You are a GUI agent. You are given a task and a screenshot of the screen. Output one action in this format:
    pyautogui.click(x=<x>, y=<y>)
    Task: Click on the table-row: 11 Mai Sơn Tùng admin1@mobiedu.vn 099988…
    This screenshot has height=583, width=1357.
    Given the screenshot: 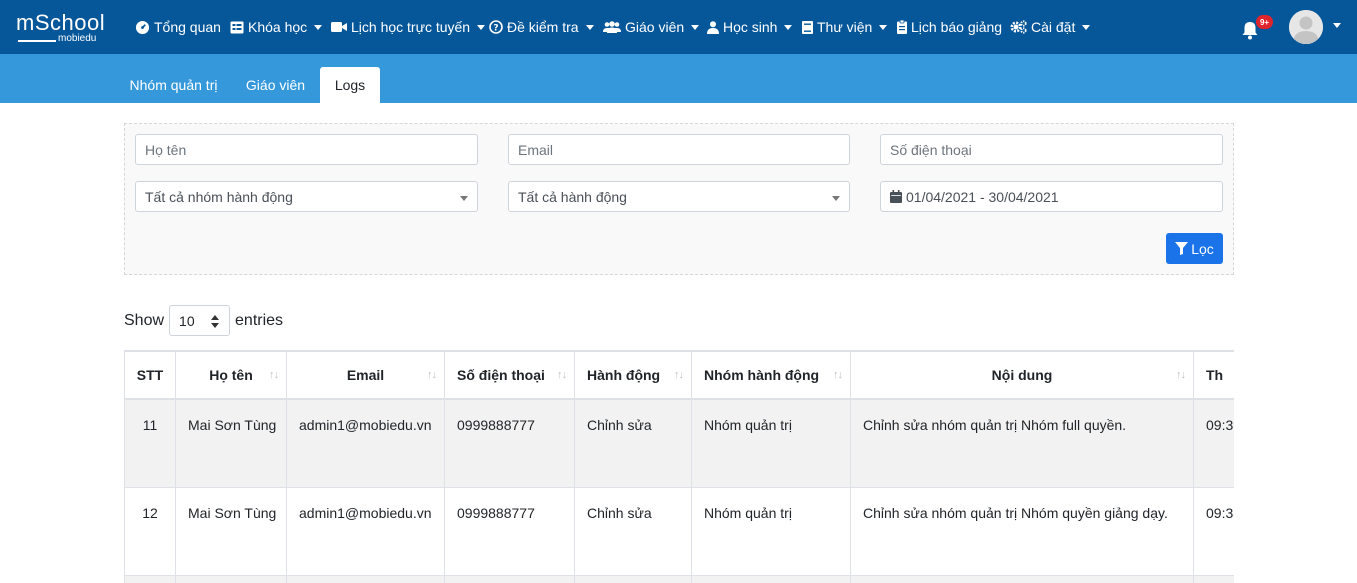 What is the action you would take?
    pyautogui.click(x=679, y=443)
    